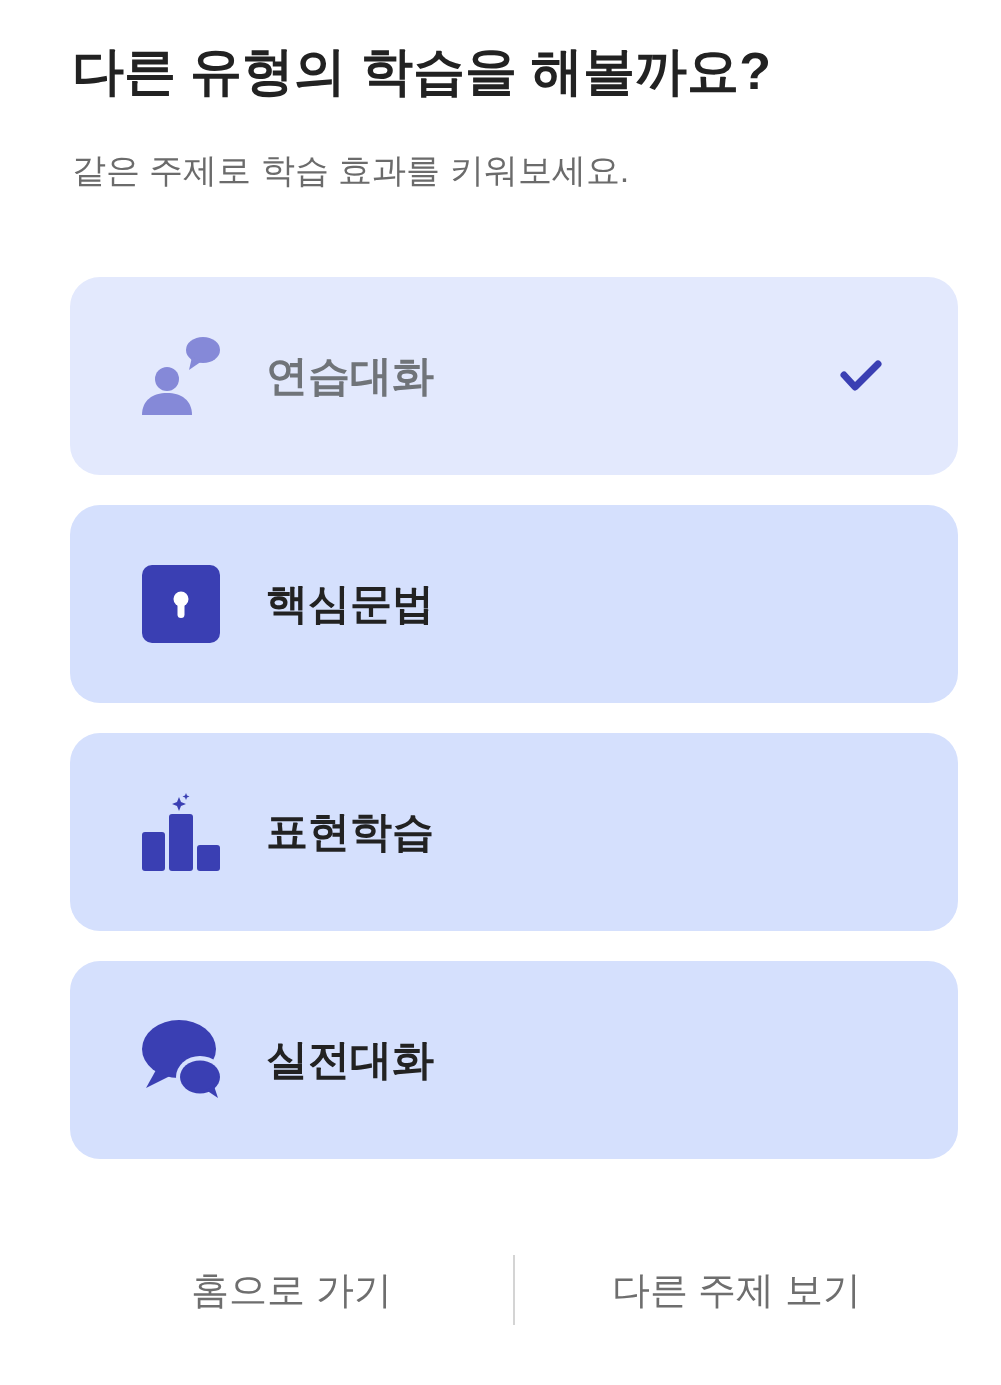  Describe the element at coordinates (181, 1060) in the screenshot. I see `speech-bubbles-icon` at that location.